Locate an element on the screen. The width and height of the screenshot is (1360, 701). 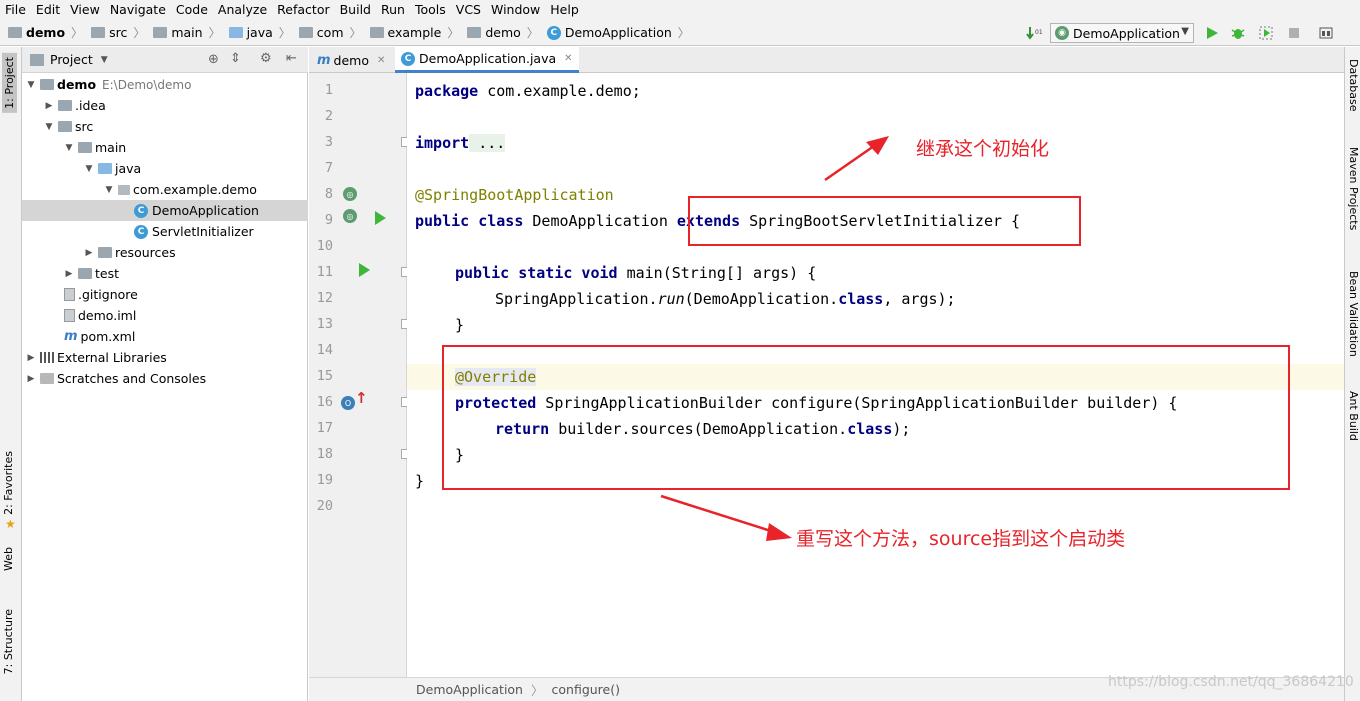
annotation-bottom: 重写这个方法，source指到这个启动类 is located at coordinates (961, 539).